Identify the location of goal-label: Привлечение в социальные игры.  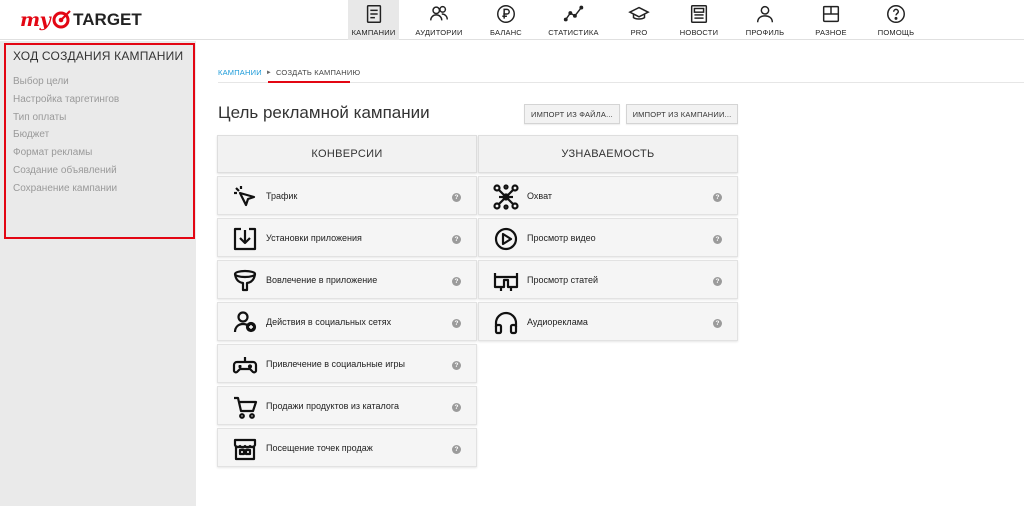
(335, 363).